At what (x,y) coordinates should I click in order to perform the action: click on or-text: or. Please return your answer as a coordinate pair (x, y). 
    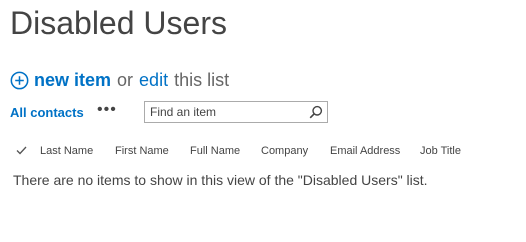
    Looking at the image, I should click on (125, 79).